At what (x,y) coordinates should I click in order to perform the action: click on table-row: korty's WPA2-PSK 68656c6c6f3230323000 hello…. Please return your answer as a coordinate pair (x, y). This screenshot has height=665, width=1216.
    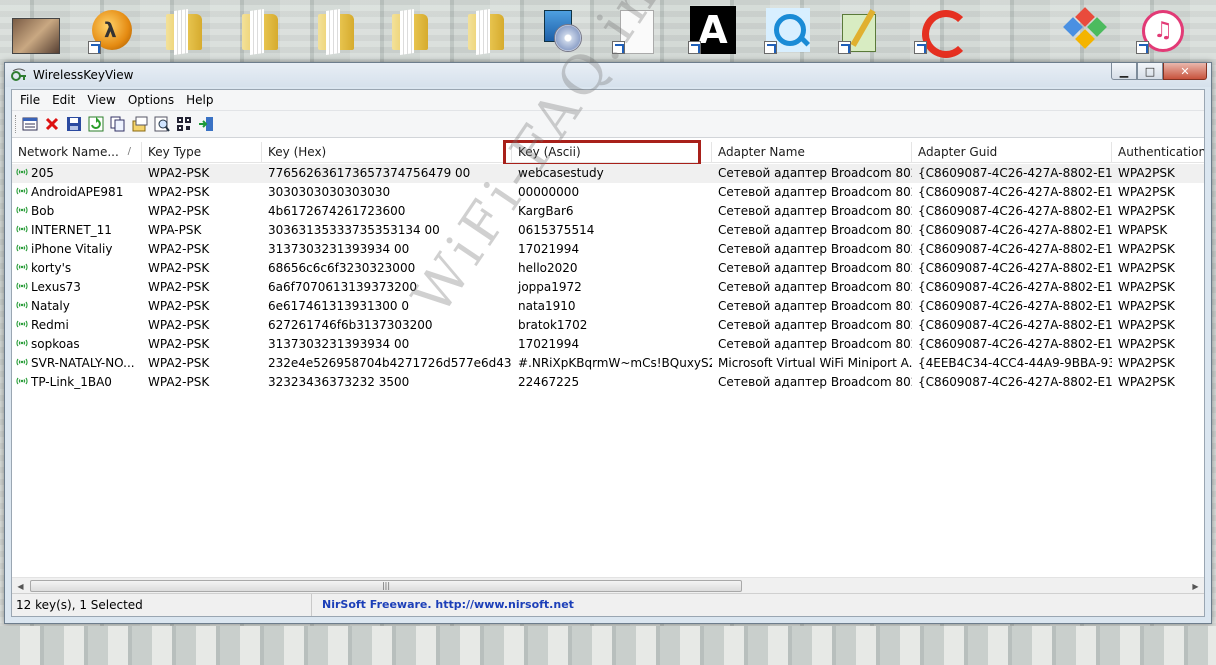
    Looking at the image, I should click on (608, 268).